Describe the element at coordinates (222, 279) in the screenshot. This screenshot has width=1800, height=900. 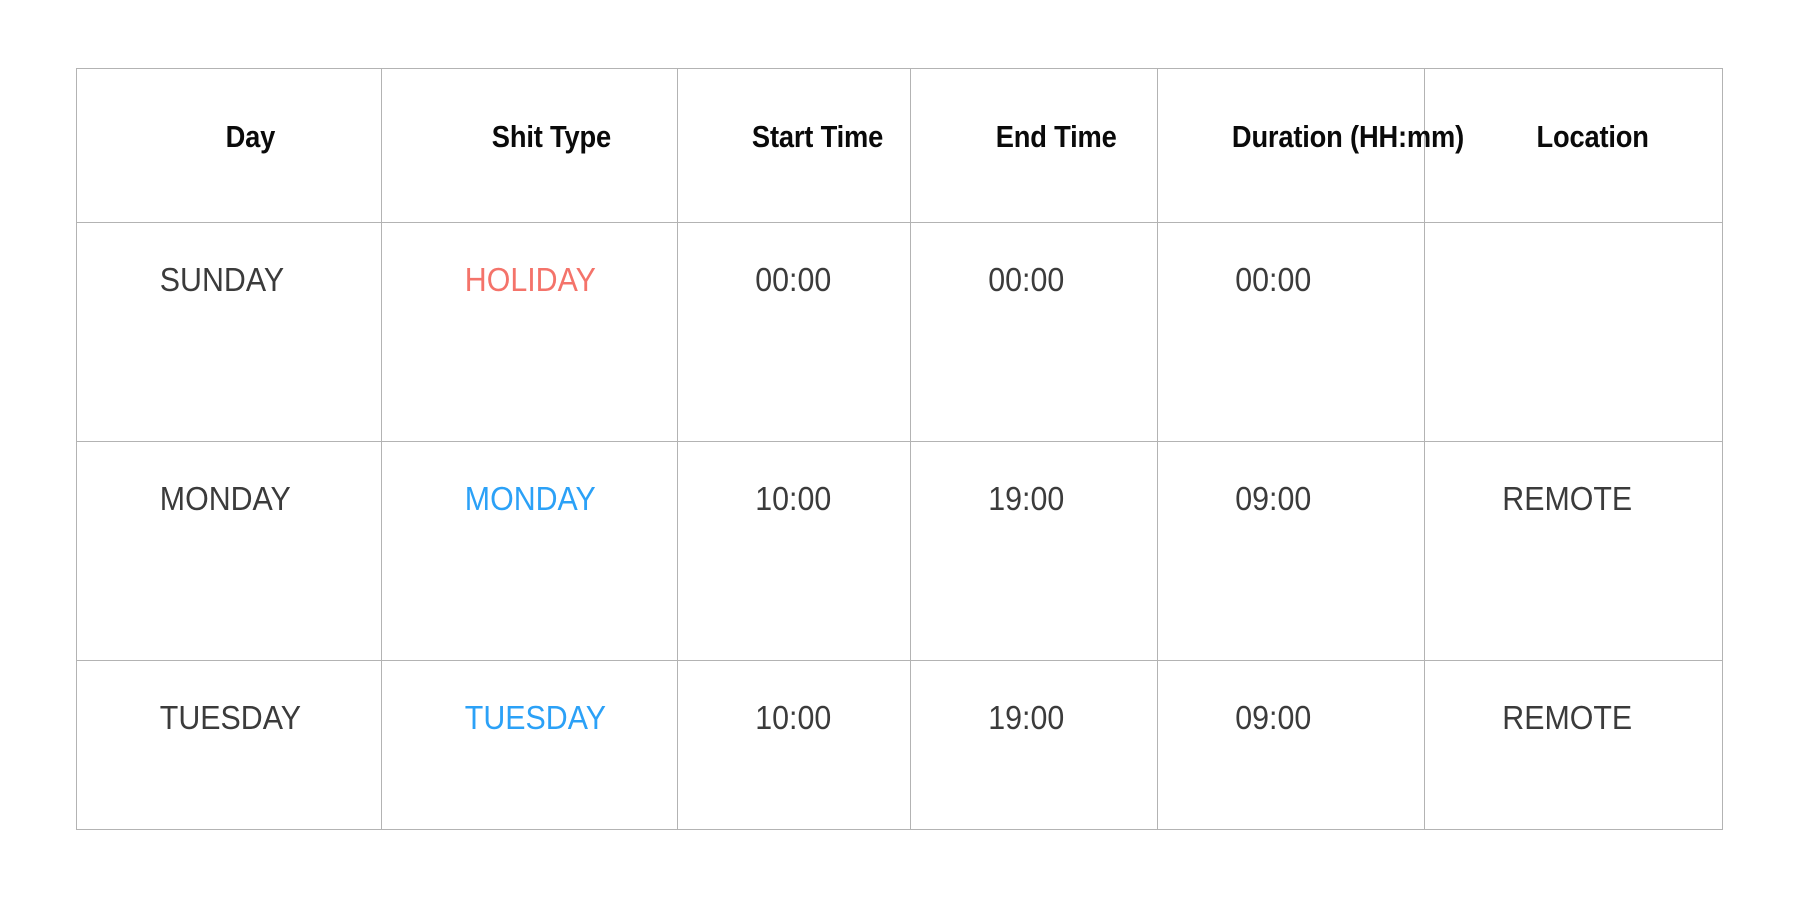
I see `cell-day-value: SUNDAY` at that location.